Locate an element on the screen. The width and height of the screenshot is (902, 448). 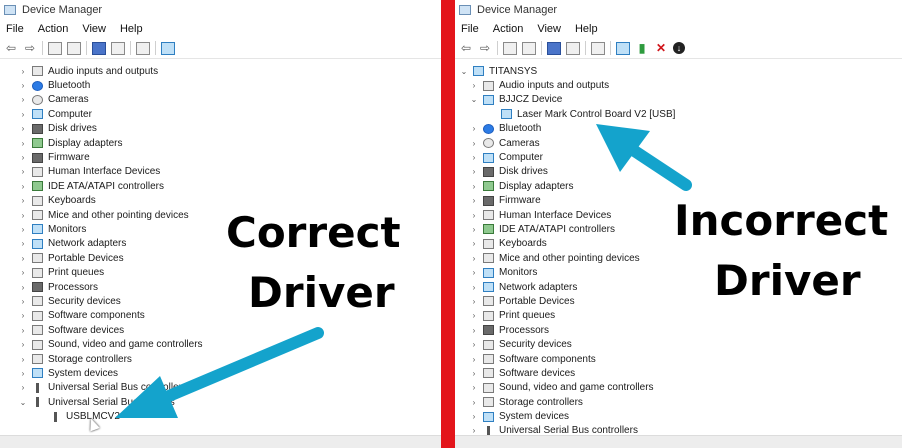
right-arrow-icon is located at coordinates (644, 157).